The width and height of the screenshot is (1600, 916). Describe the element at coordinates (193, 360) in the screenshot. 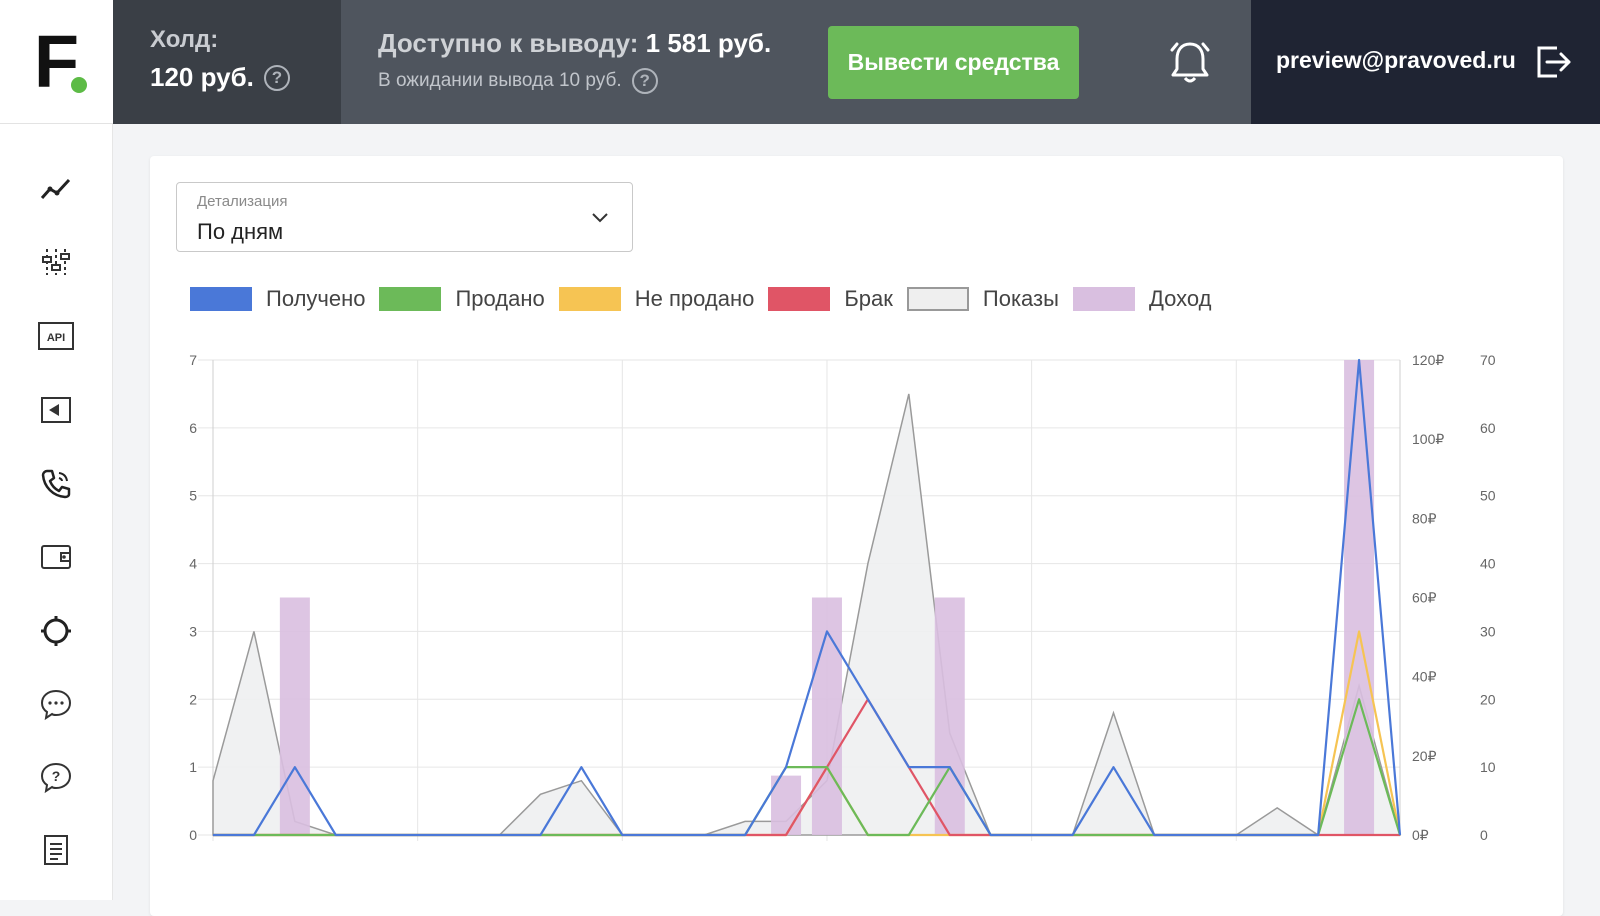

I see `y-left-tick-label: 7` at that location.